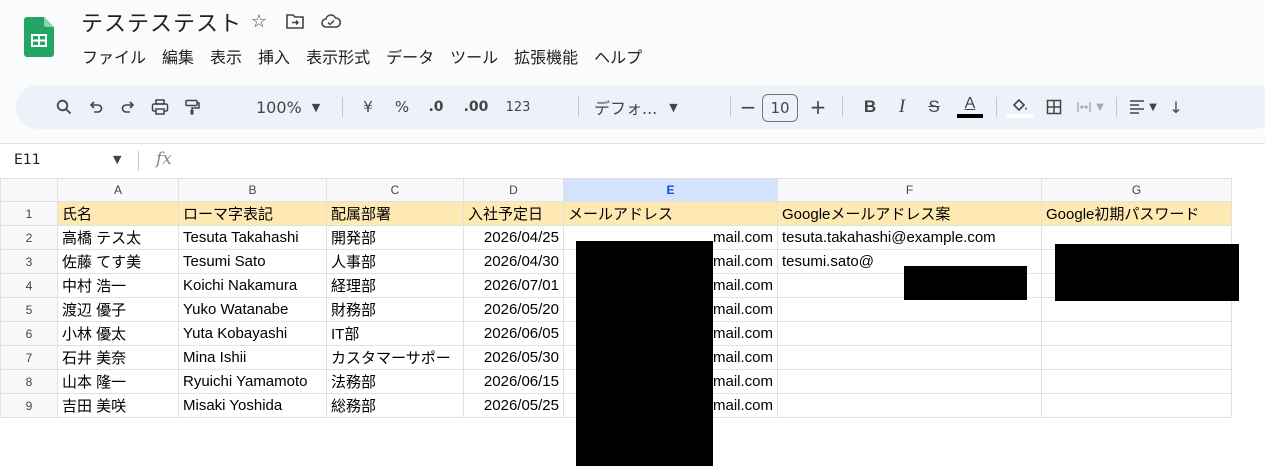 This screenshot has height=466, width=1265. I want to click on search-icon, so click(64, 107).